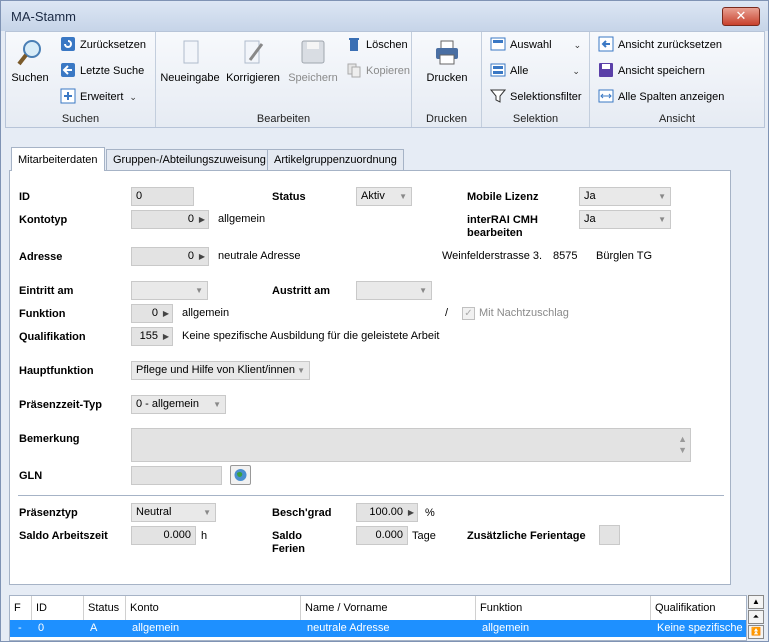 The image size is (769, 642). I want to click on praesenztyp-select: Neutral ▼, so click(173, 512).